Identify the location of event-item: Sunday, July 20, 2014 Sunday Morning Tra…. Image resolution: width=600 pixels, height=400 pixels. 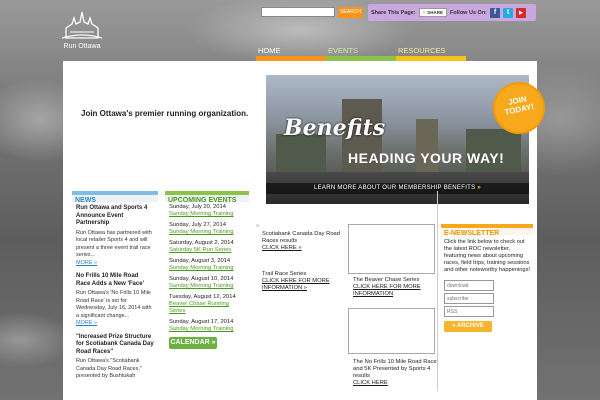
(207, 210).